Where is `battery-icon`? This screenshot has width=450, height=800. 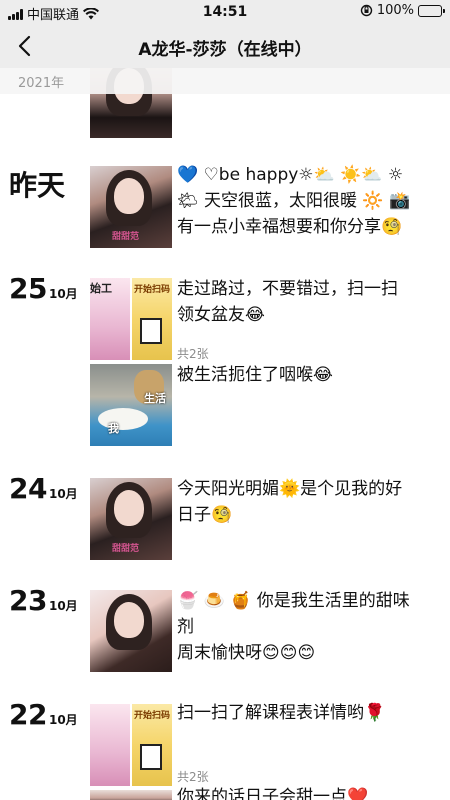 battery-icon is located at coordinates (431, 10).